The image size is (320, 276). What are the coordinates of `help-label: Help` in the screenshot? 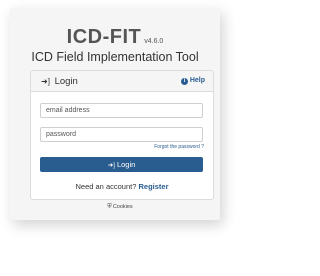 It's located at (197, 80).